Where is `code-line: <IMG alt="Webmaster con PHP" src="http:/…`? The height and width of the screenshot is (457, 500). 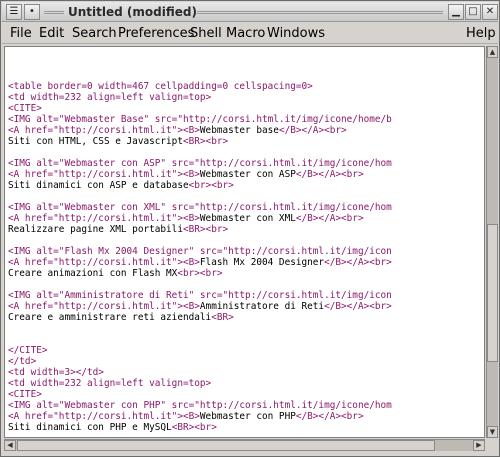 code-line: <IMG alt="Webmaster con PHP" src="http:/… is located at coordinates (200, 405).